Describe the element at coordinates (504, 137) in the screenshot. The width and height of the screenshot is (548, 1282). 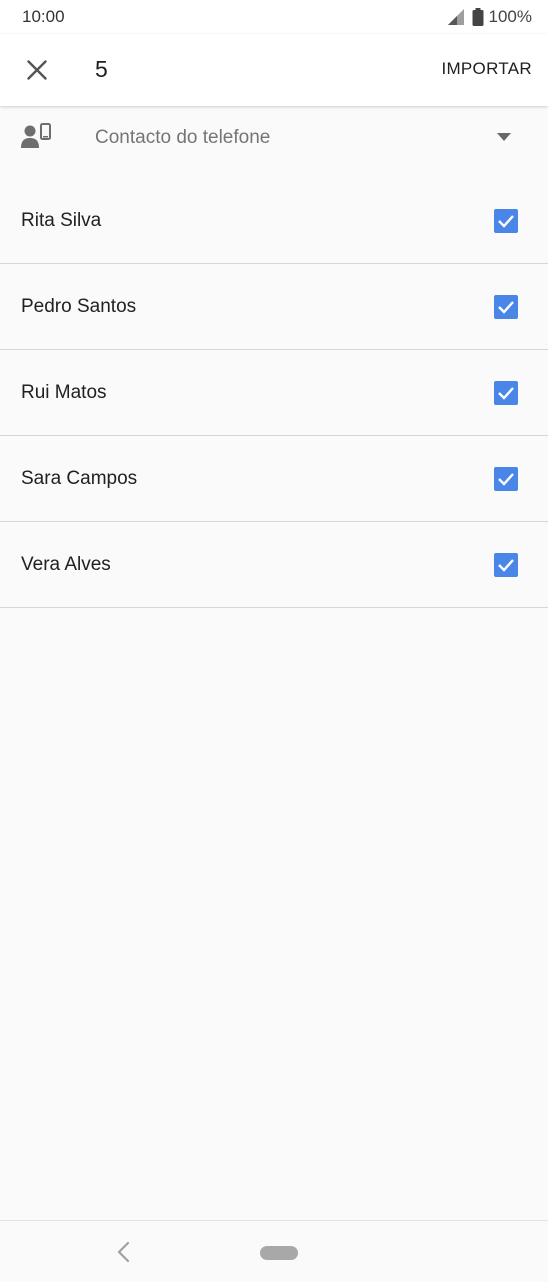
I see `dropdown-arrow-icon` at that location.